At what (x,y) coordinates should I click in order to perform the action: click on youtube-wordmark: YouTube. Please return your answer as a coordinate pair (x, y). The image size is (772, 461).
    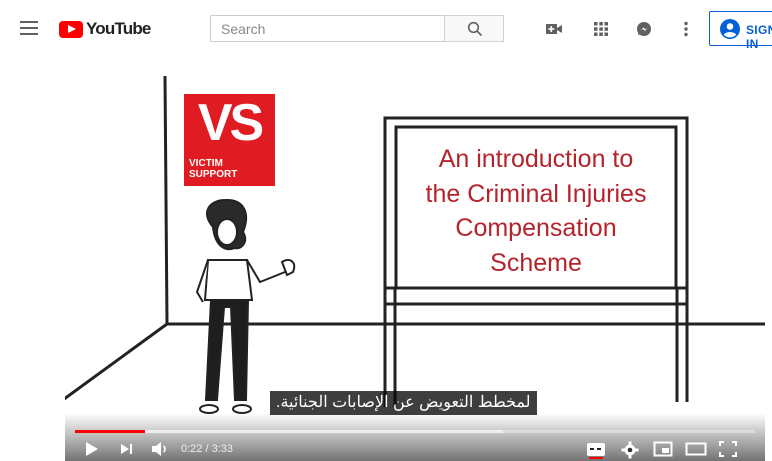
    Looking at the image, I should click on (118, 28).